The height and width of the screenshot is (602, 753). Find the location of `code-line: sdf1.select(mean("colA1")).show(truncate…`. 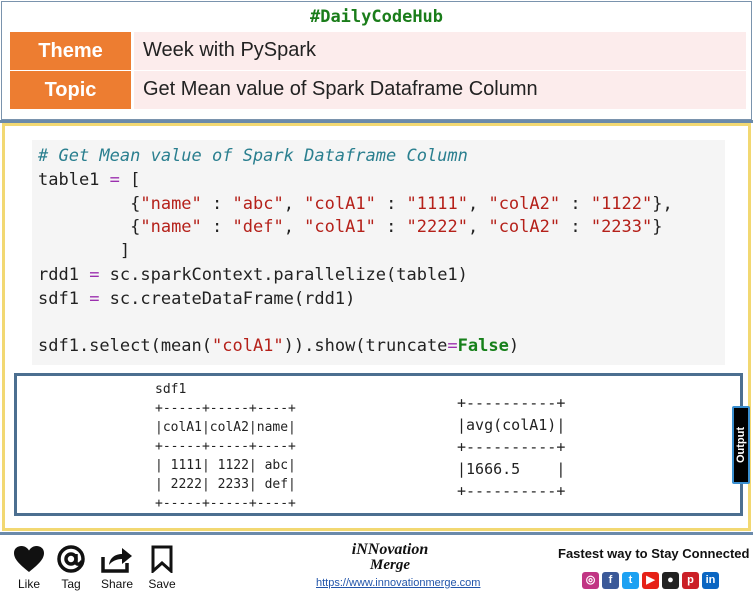

code-line: sdf1.select(mean("colA1")).show(truncate… is located at coordinates (279, 346).